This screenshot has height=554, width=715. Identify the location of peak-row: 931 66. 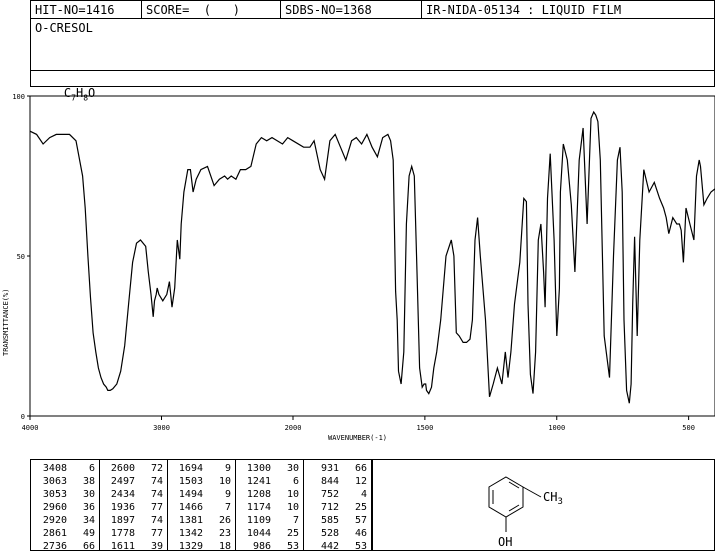
(337, 468).